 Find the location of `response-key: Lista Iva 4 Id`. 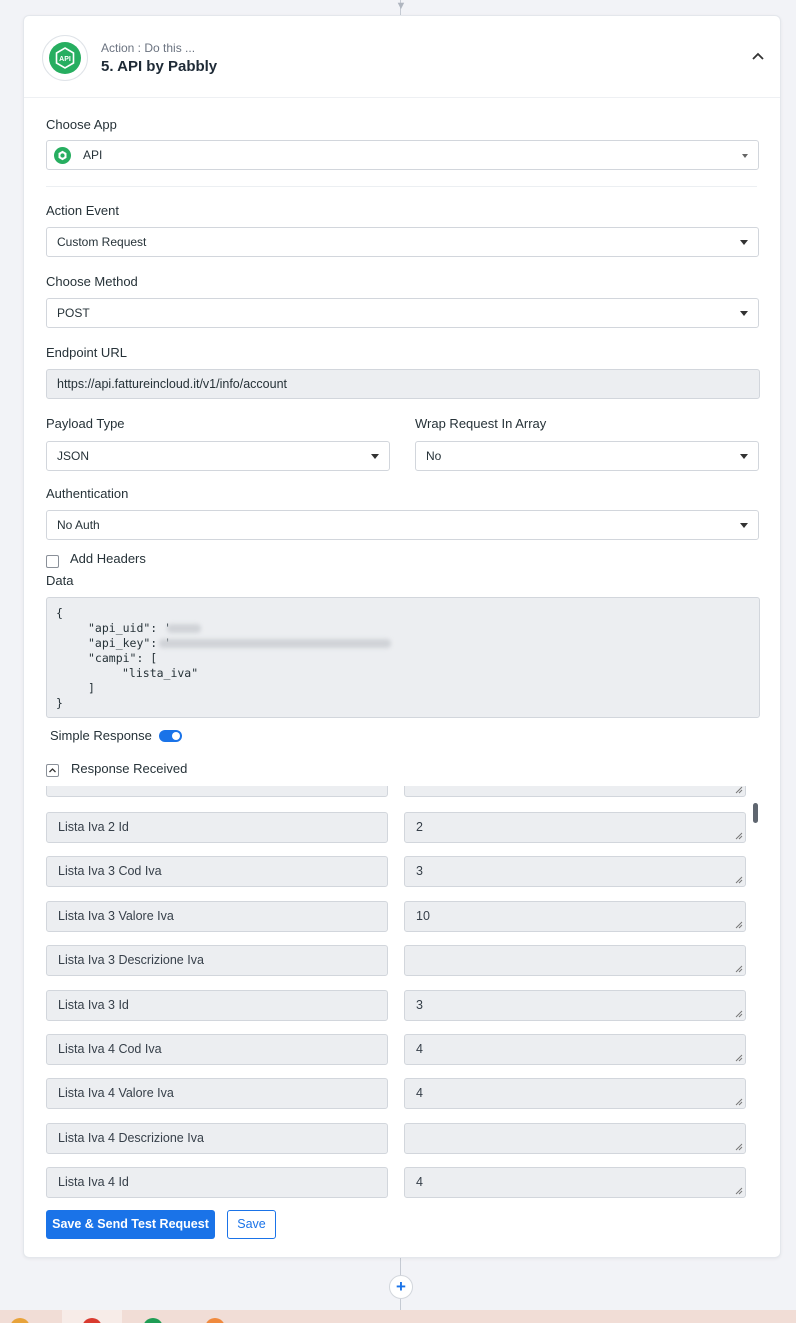

response-key: Lista Iva 4 Id is located at coordinates (217, 1183).